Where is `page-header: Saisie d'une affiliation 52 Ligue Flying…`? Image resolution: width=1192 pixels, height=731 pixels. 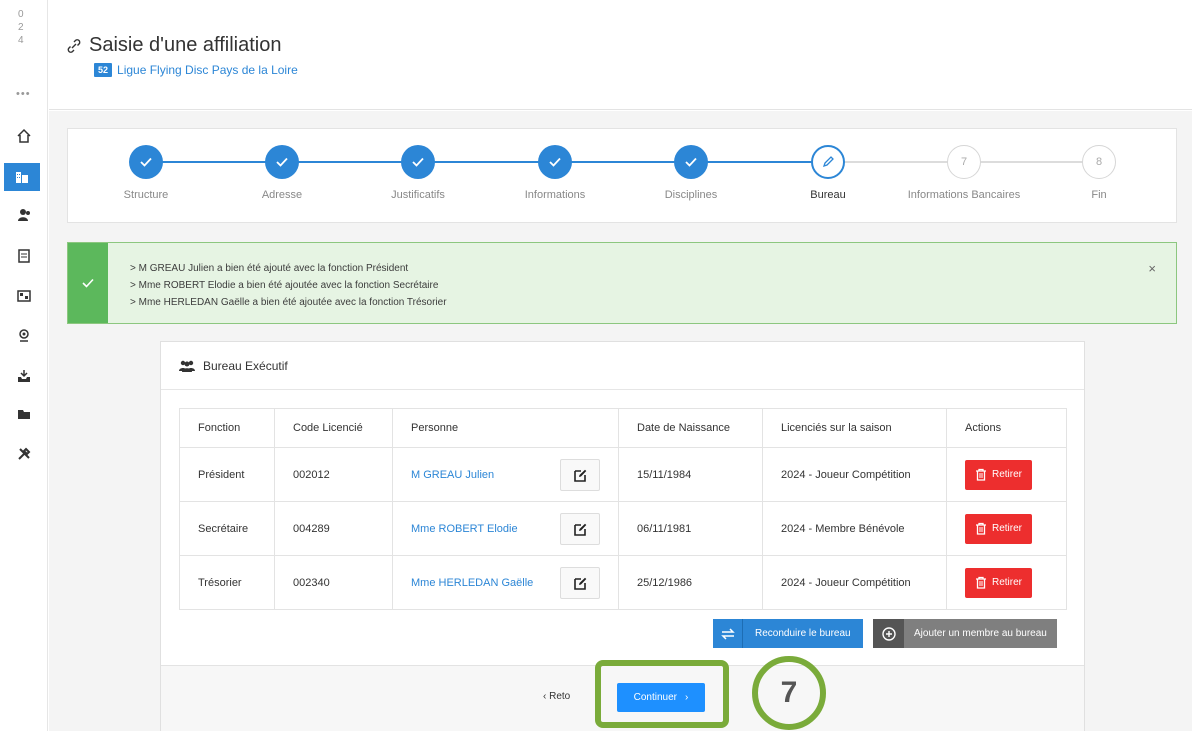 page-header: Saisie d'une affiliation 52 Ligue Flying… is located at coordinates (620, 55).